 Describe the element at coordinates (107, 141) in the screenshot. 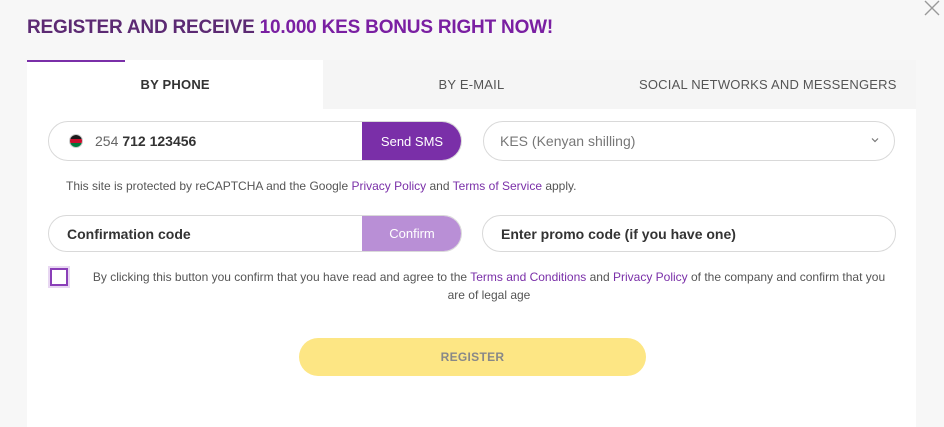

I see `phone-prefix: 254` at that location.